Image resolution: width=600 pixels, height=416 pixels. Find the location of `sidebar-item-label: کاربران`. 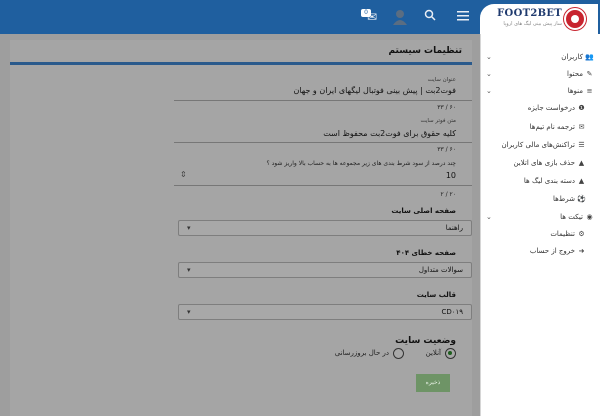

sidebar-item-label: کاربران is located at coordinates (572, 57).